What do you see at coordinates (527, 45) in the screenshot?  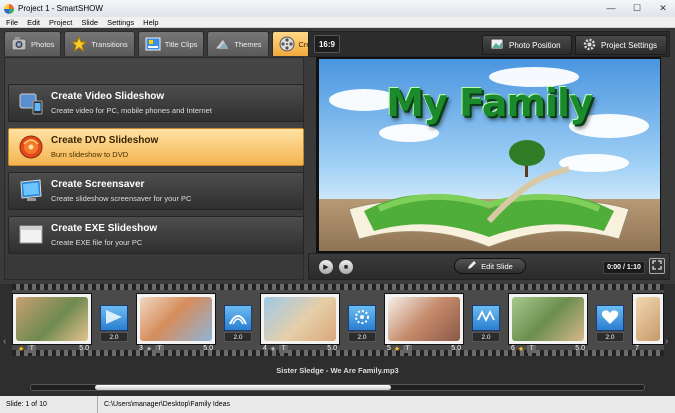 I see `photo-position-button: Photo Position` at bounding box center [527, 45].